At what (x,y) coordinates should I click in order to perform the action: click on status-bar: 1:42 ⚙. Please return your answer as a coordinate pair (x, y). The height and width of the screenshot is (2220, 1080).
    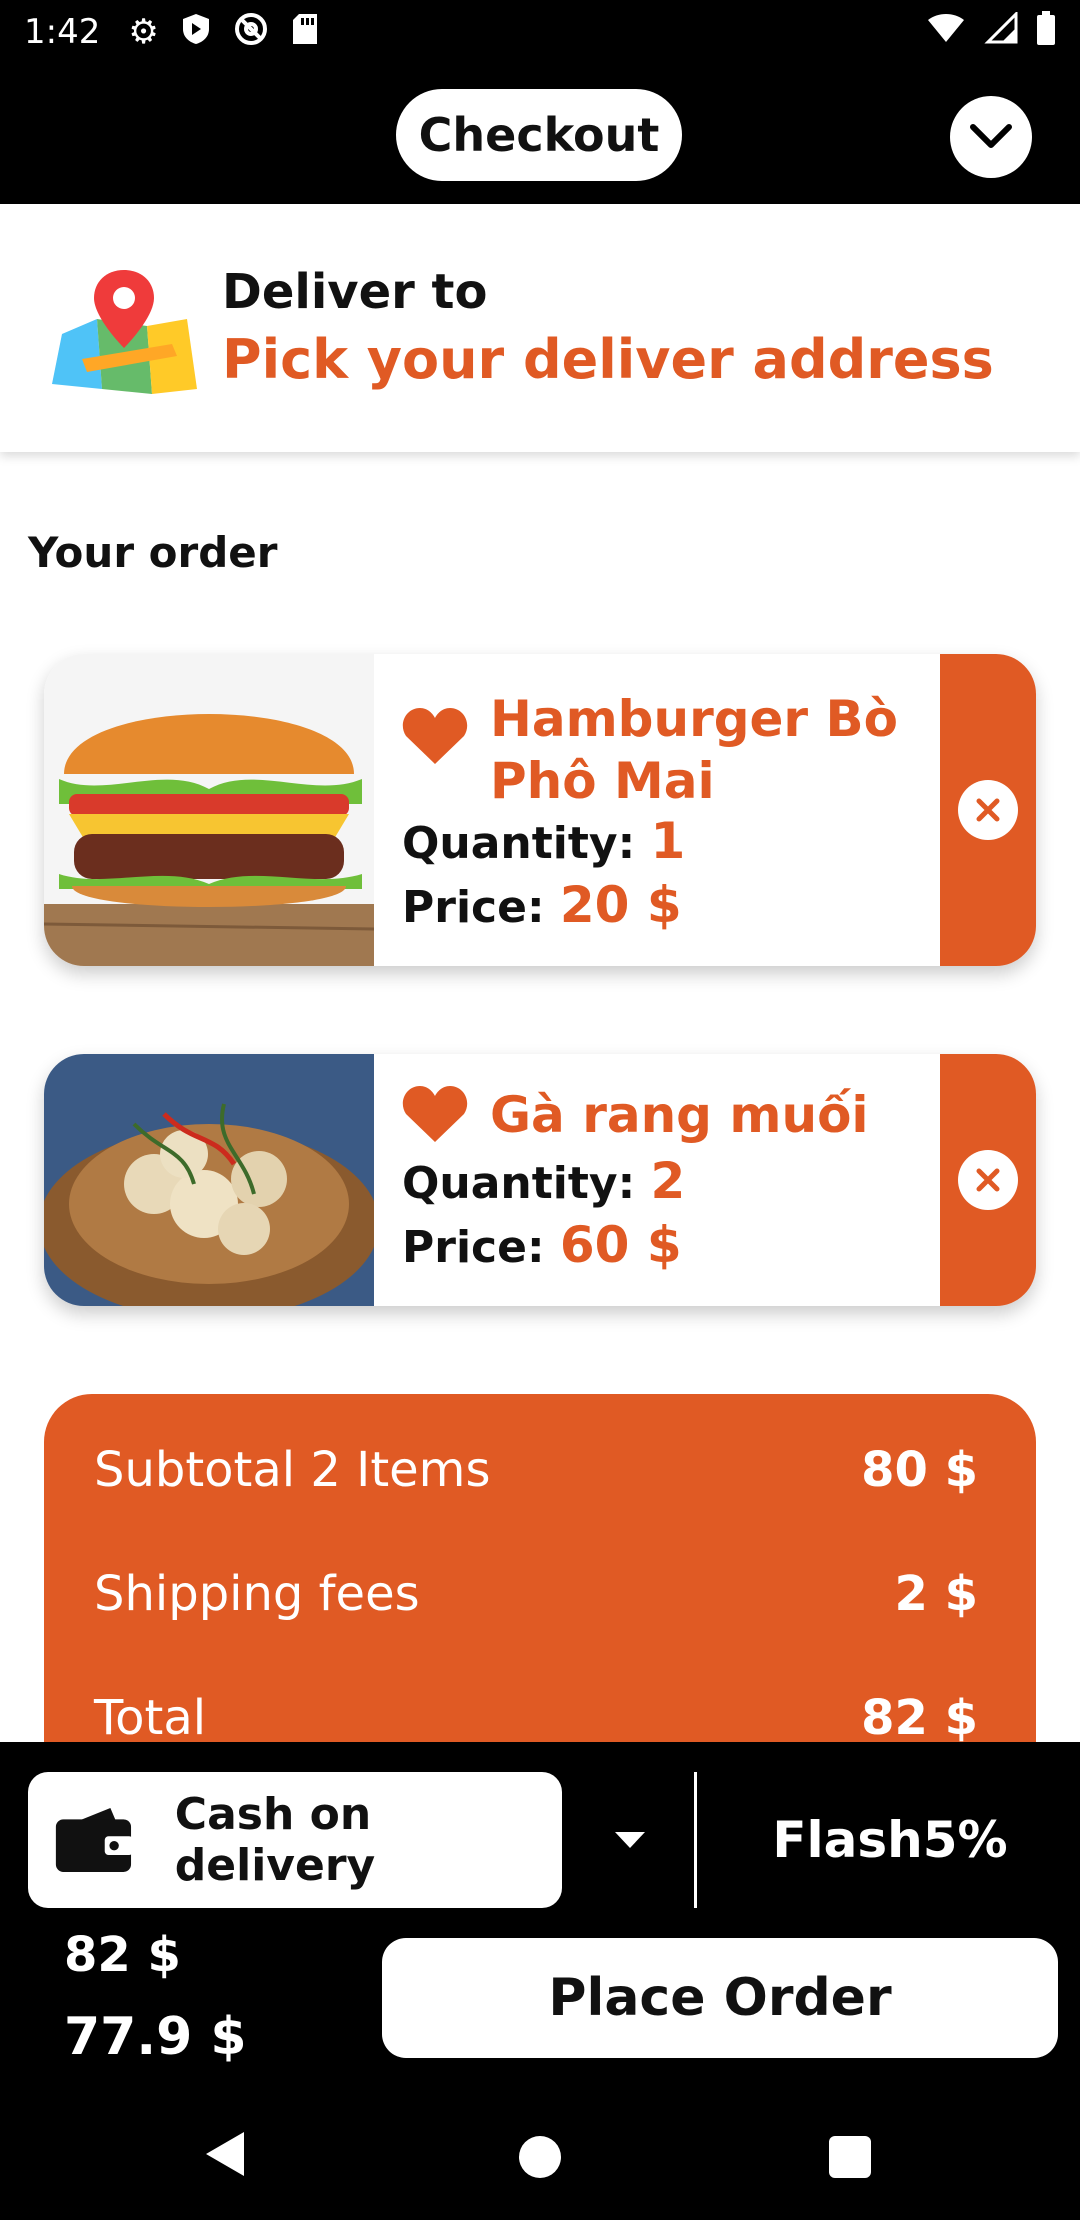
    Looking at the image, I should click on (540, 32).